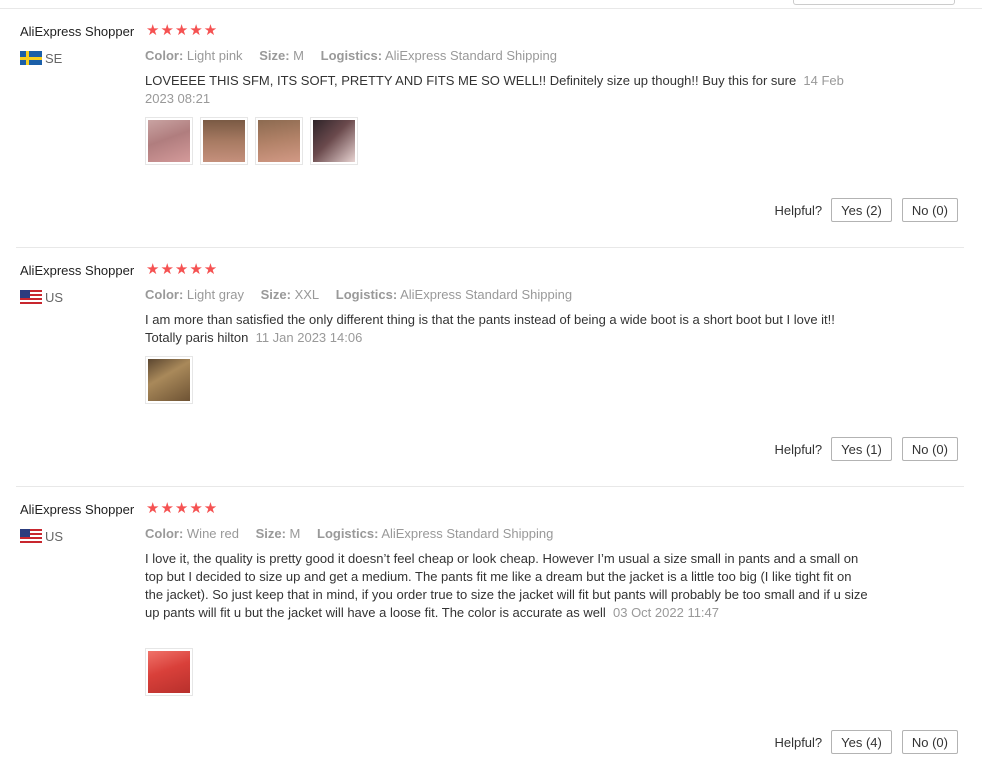 This screenshot has width=982, height=769. Describe the element at coordinates (491, 8) in the screenshot. I see `top-divider` at that location.